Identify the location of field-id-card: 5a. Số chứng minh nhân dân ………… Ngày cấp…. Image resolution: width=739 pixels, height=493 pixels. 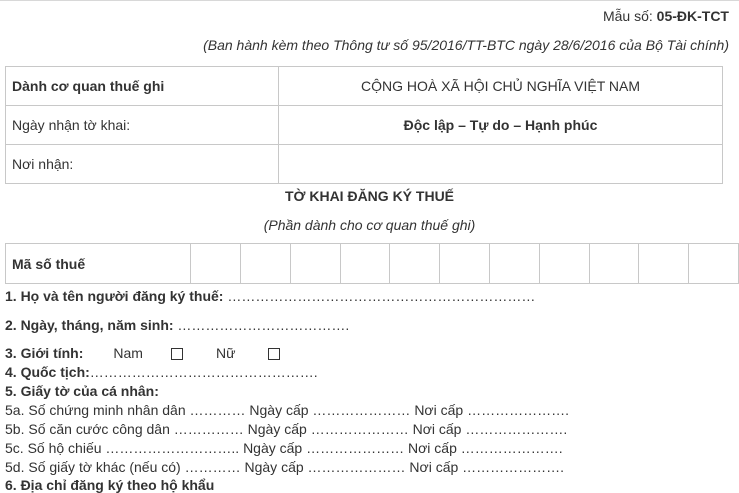
(287, 410).